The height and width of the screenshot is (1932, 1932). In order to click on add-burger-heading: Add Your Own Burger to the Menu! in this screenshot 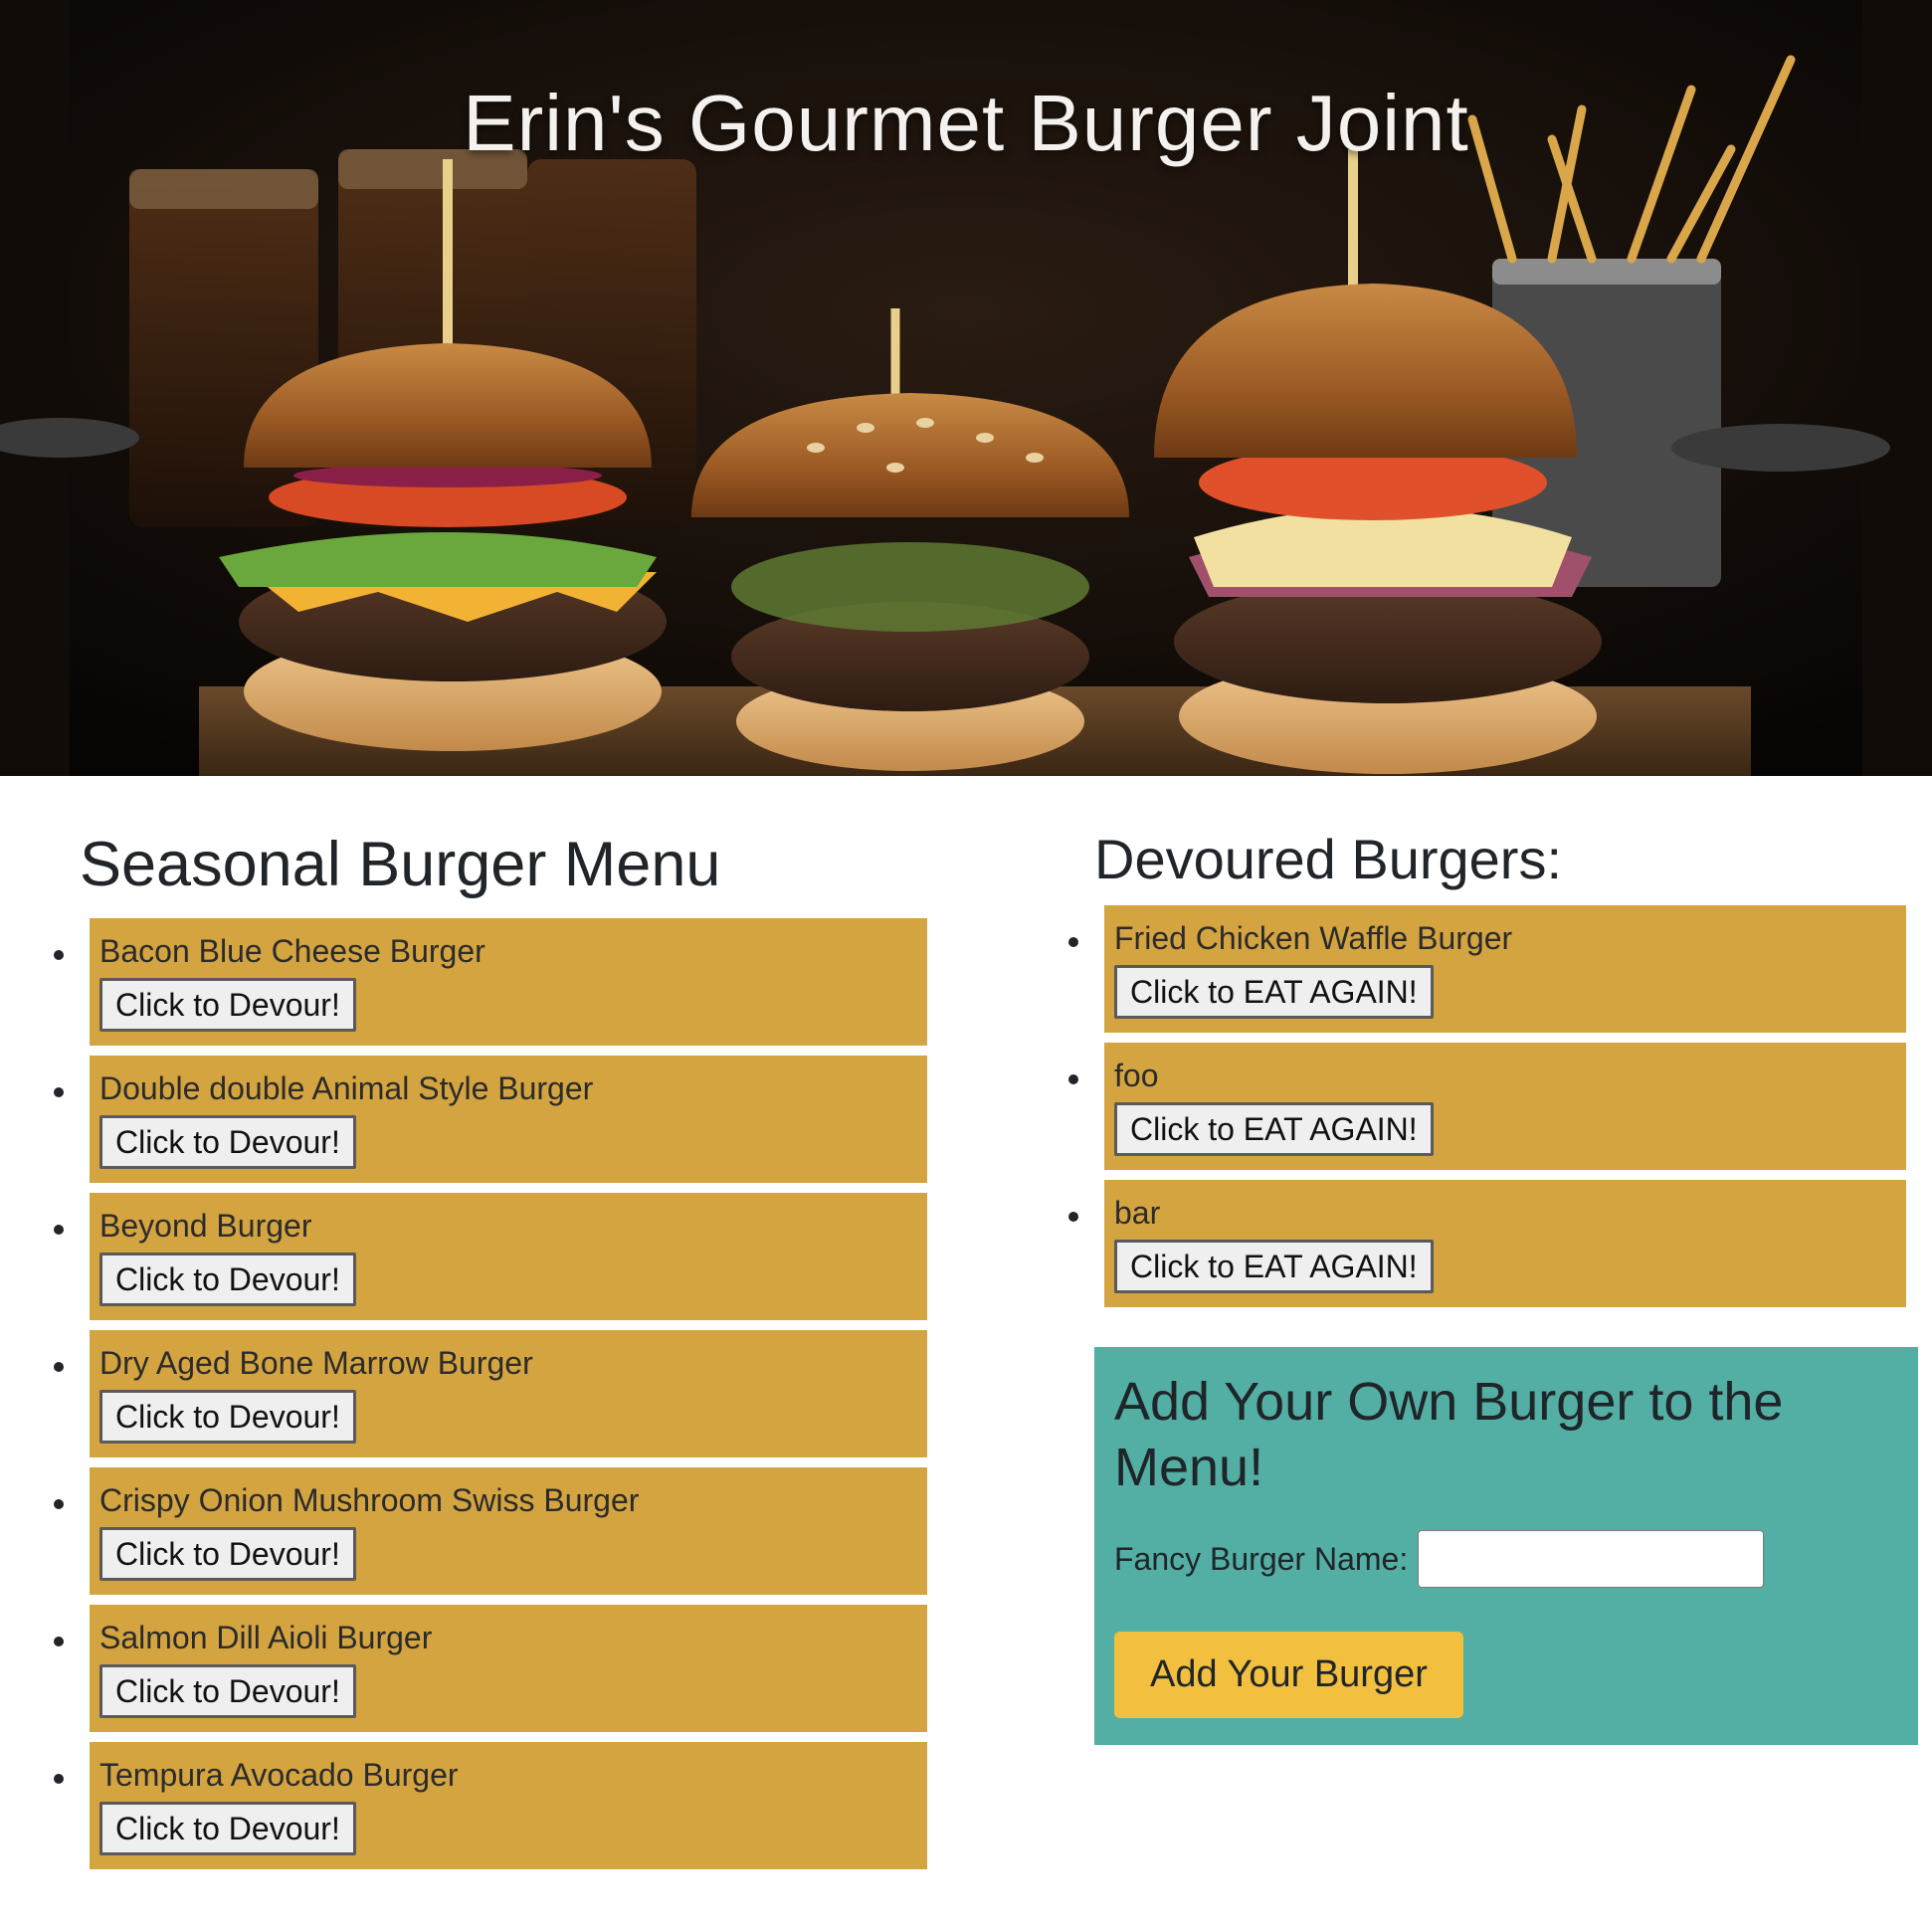, I will do `click(1449, 1434)`.